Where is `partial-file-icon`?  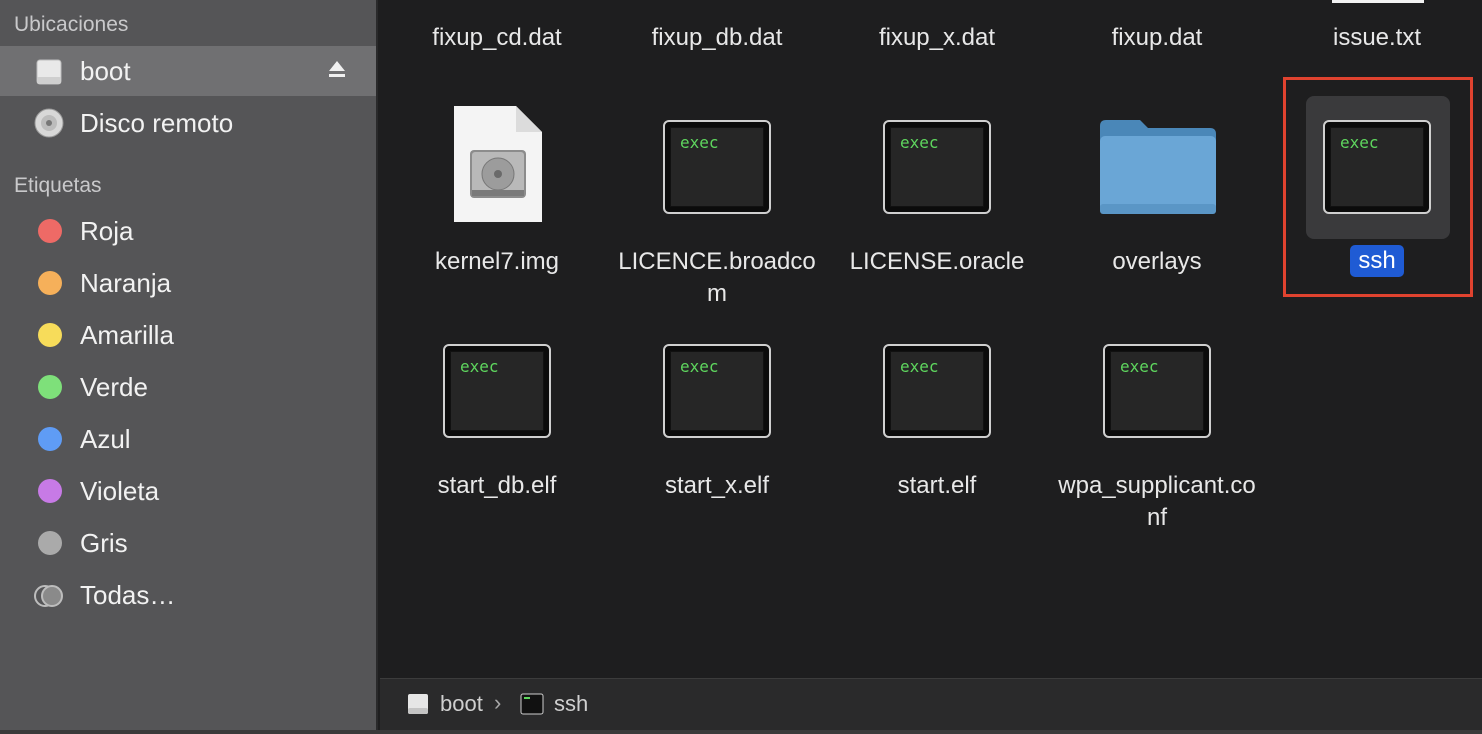
partial-file-icon is located at coordinates (1378, 1).